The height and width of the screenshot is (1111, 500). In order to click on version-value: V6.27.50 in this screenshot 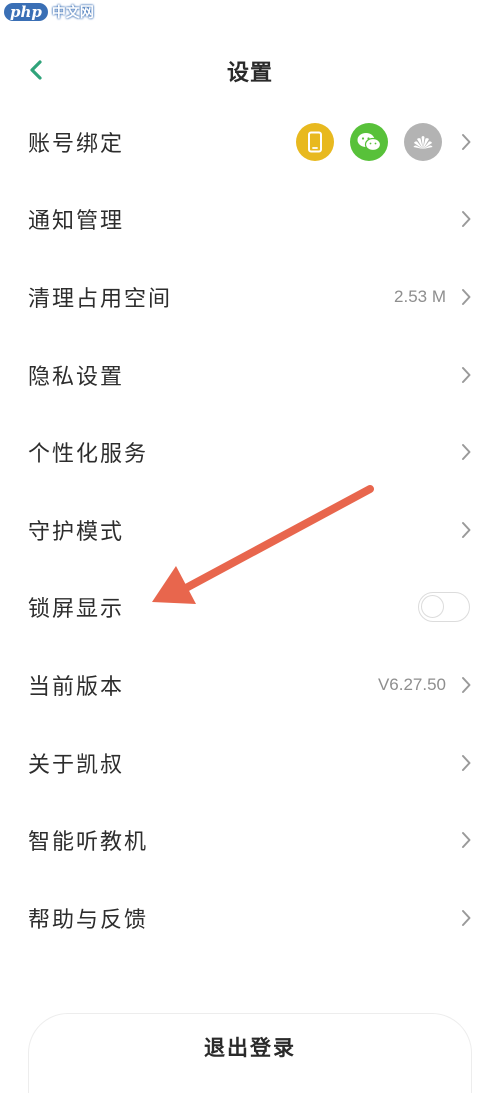, I will do `click(411, 684)`.